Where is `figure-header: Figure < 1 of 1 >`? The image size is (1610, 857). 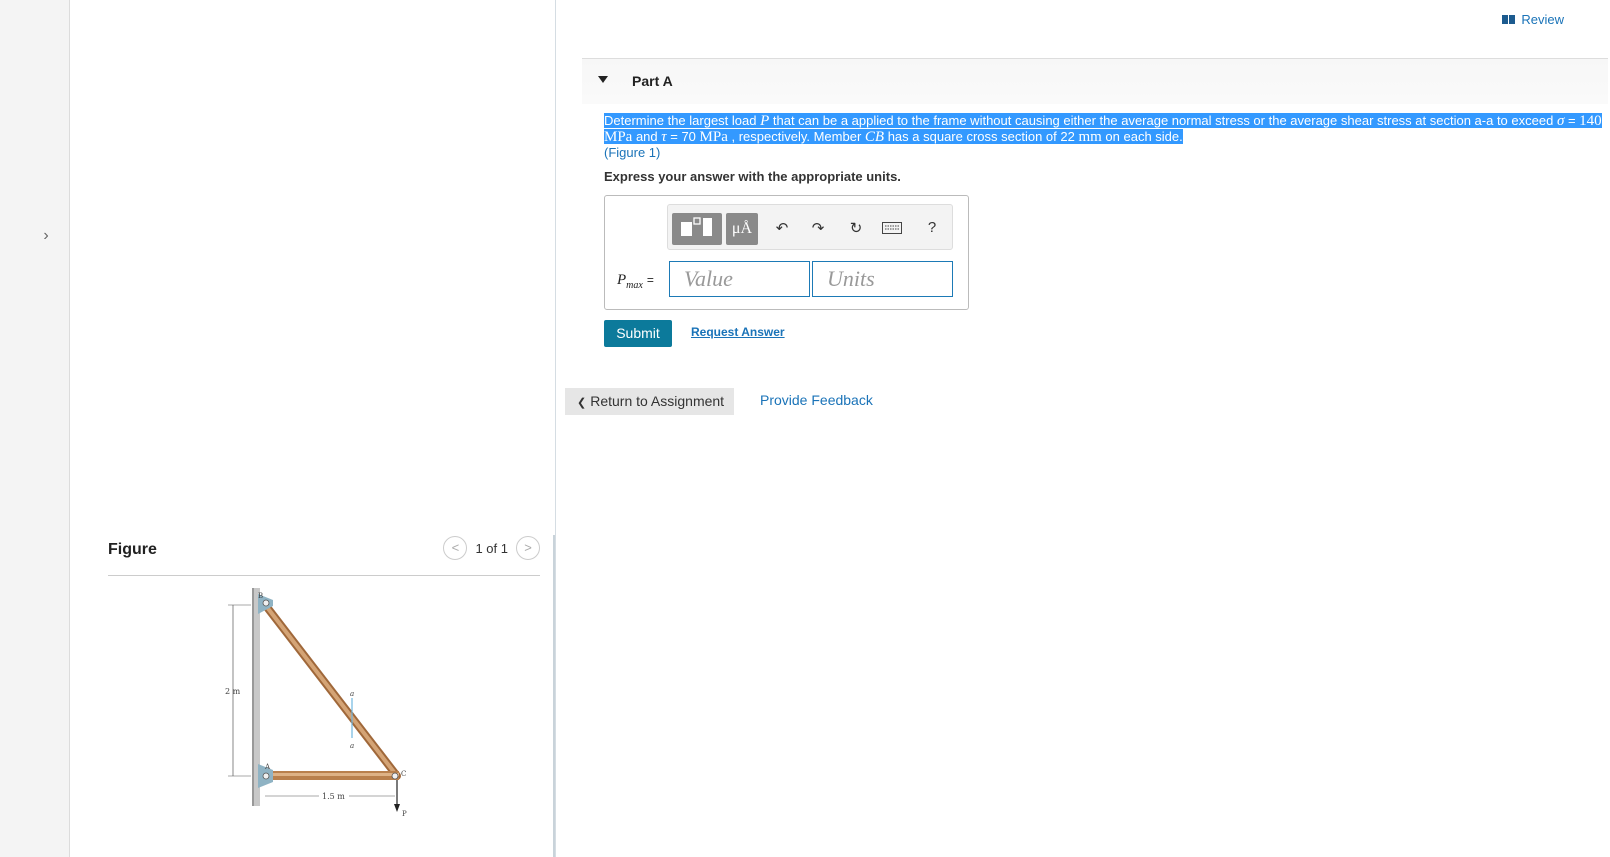
figure-header: Figure < 1 of 1 > is located at coordinates (324, 556).